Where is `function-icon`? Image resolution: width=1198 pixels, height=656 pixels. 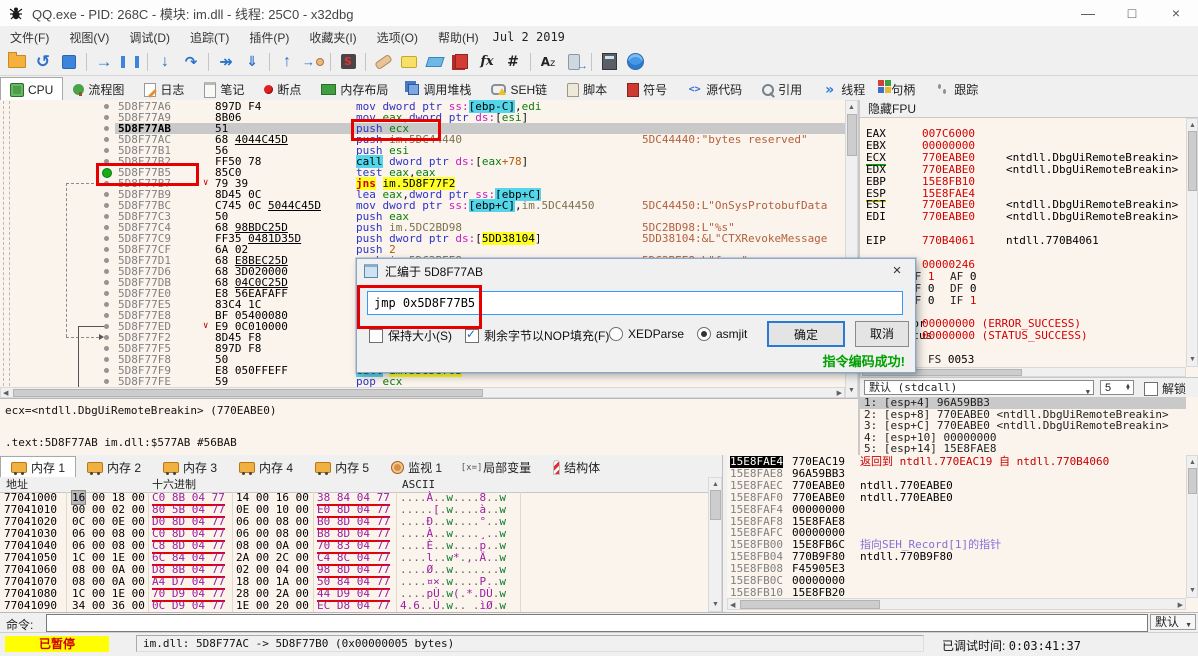 function-icon is located at coordinates (487, 62).